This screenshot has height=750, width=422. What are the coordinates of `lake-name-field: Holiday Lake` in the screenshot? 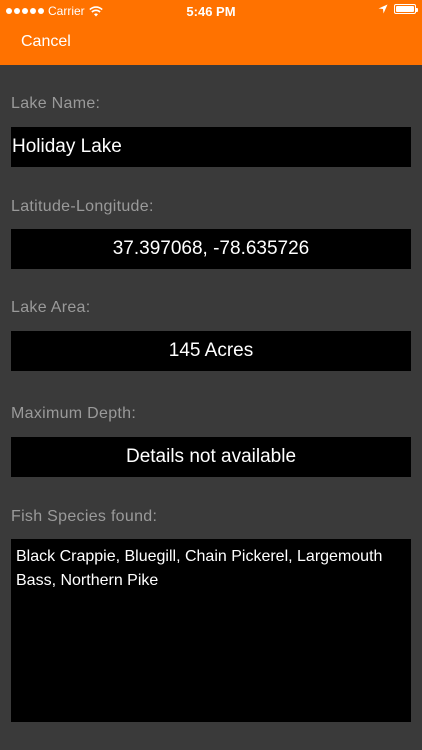 It's located at (211, 147).